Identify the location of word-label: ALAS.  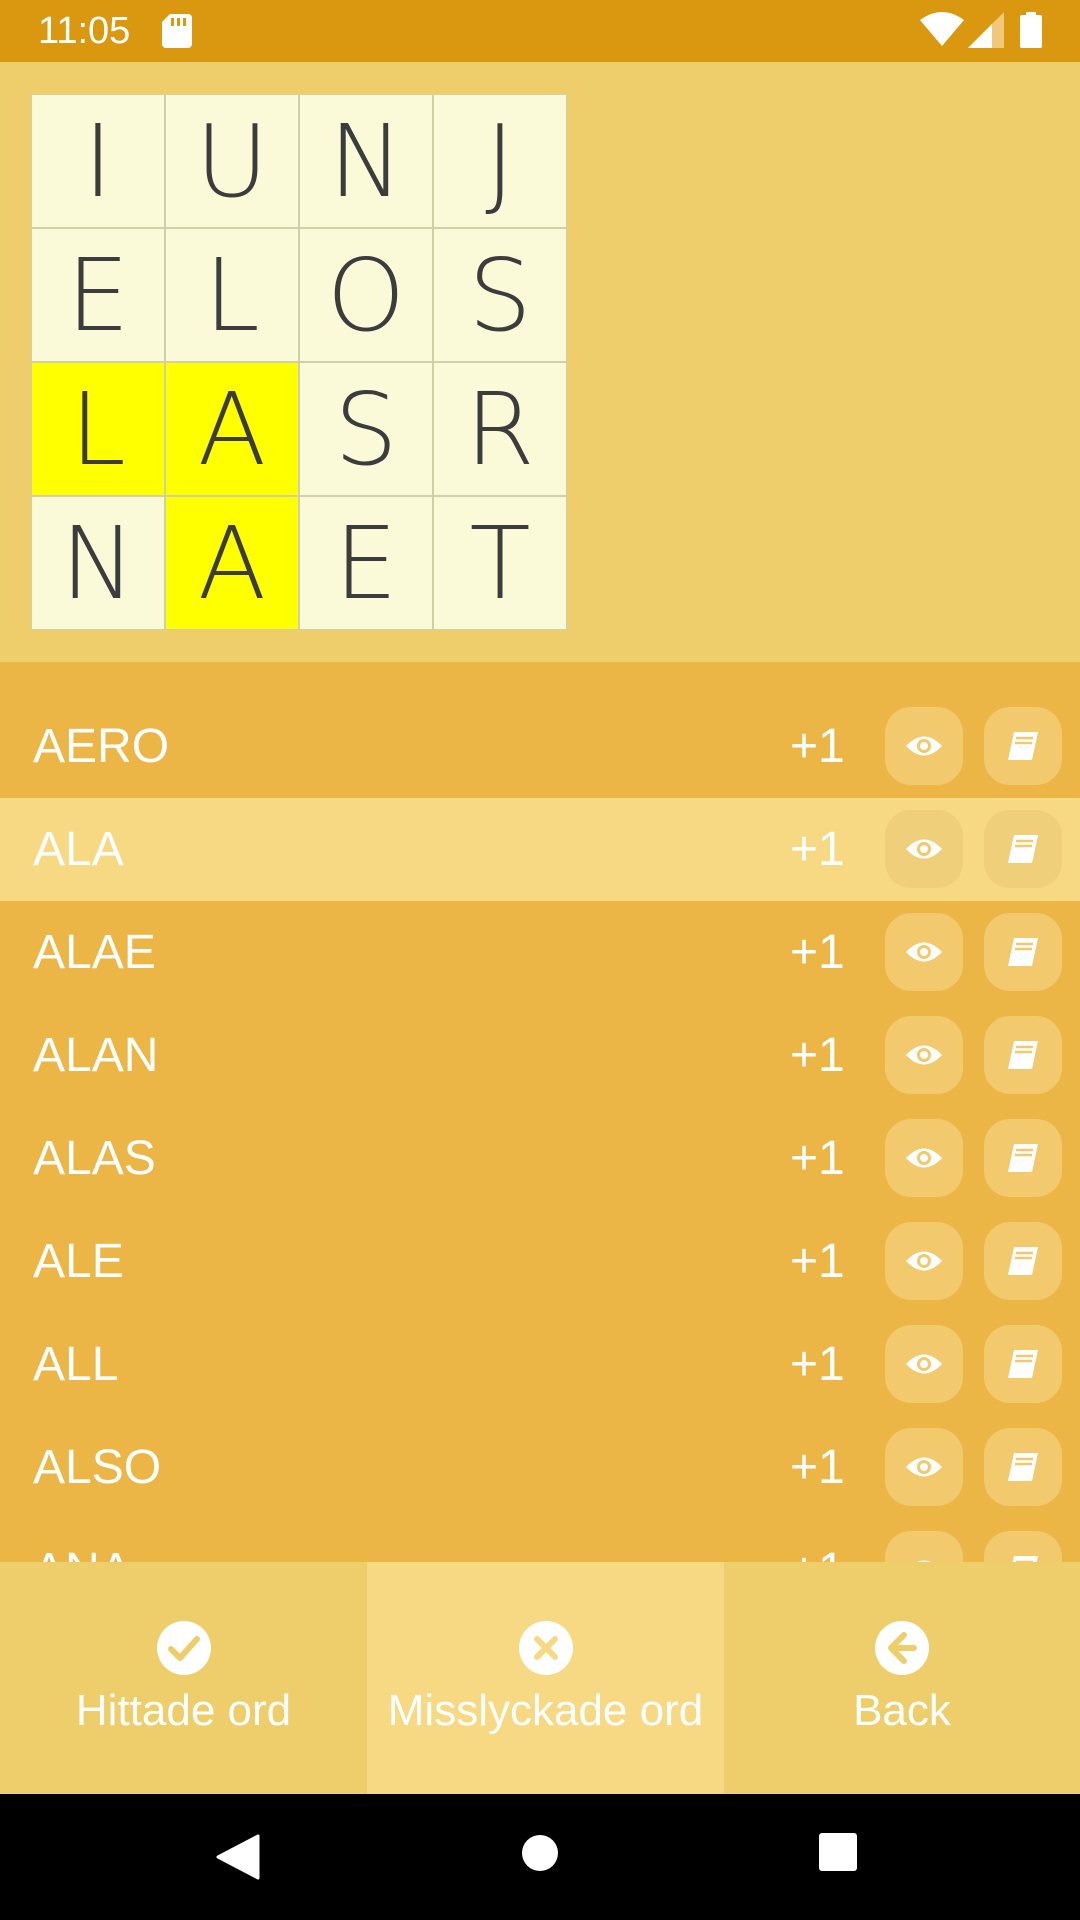
(94, 1158).